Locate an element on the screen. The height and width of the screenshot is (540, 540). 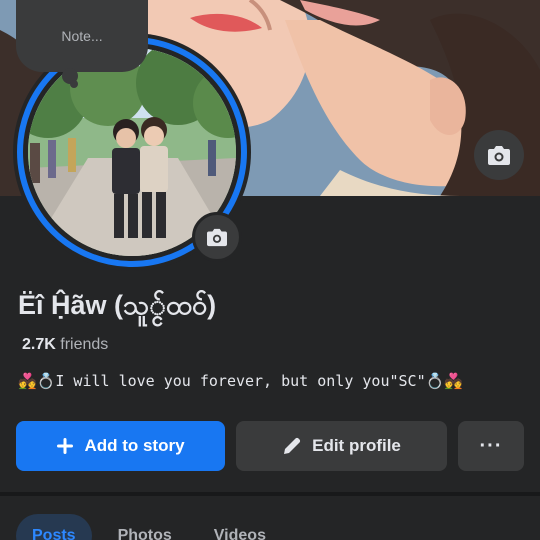
tab-videos: Videos is located at coordinates (240, 527).